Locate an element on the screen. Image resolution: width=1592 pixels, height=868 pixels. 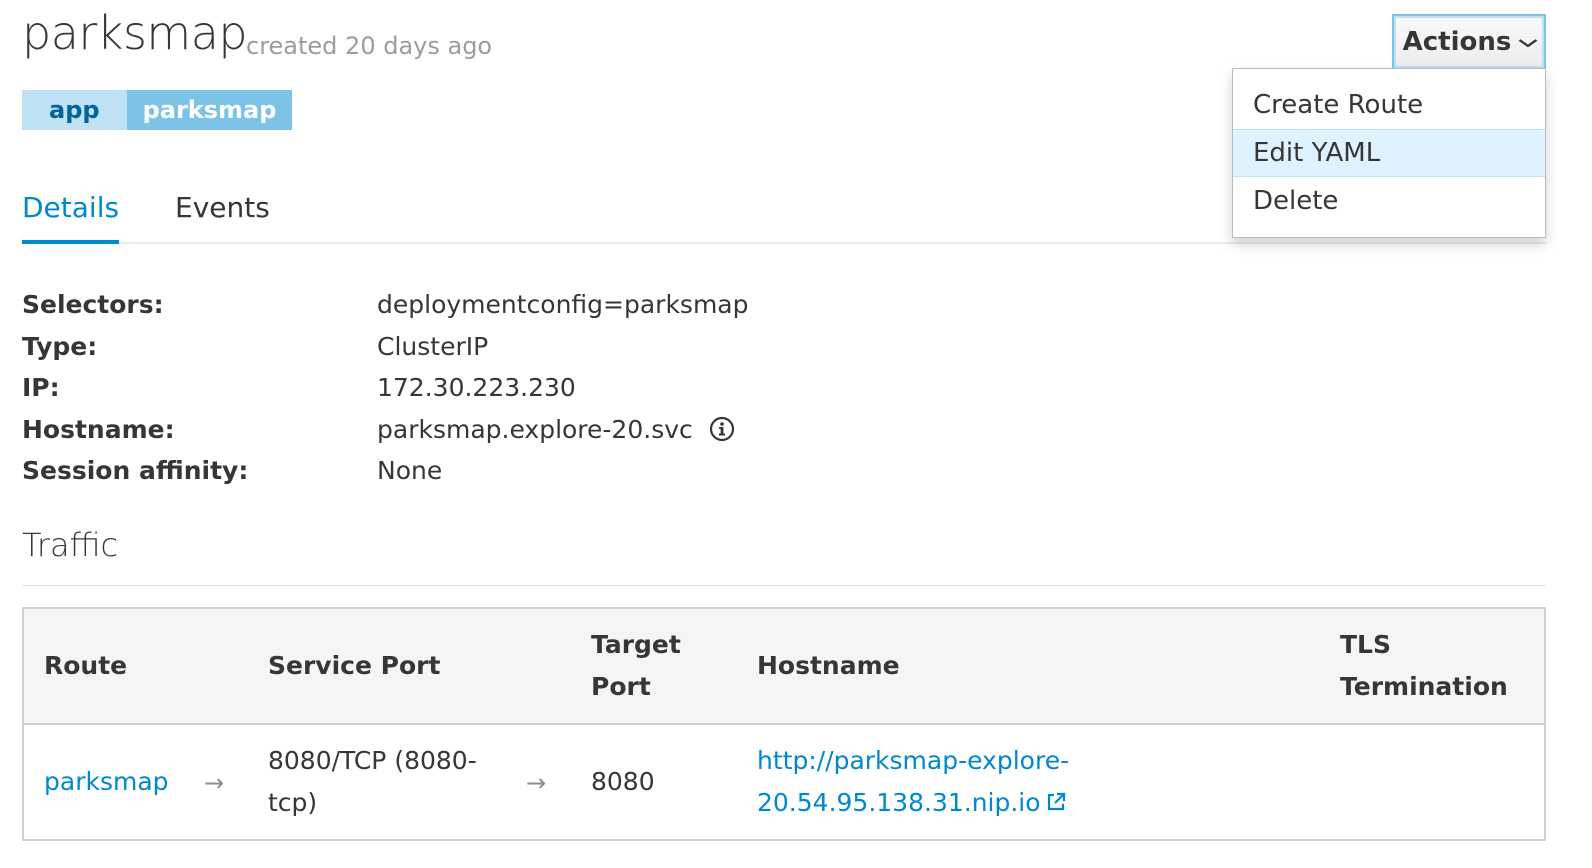
label-value: parksmap is located at coordinates (209, 110).